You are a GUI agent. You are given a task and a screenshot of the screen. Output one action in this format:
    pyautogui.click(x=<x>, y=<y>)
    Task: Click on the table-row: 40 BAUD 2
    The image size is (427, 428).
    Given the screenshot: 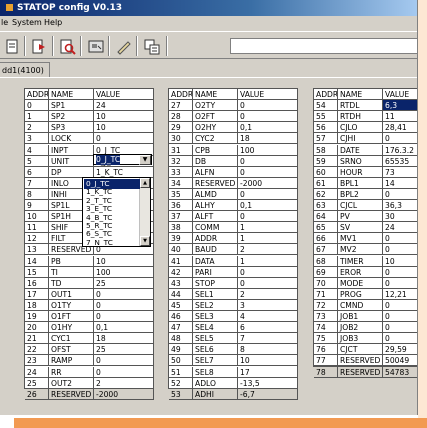 What is the action you would take?
    pyautogui.click(x=234, y=250)
    